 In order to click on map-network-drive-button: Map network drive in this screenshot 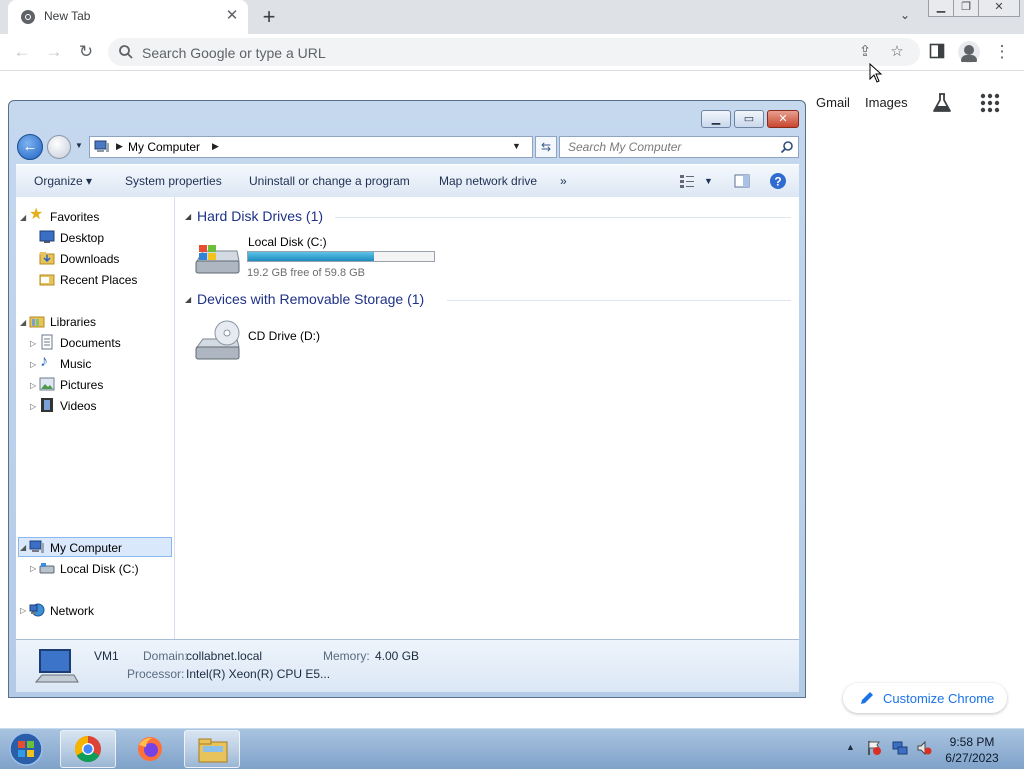, I will do `click(488, 181)`.